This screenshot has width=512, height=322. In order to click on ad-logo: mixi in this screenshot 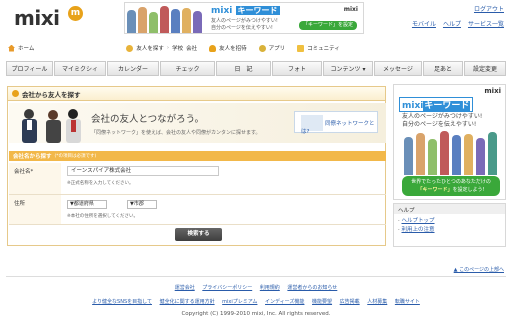, I will do `click(492, 91)`.